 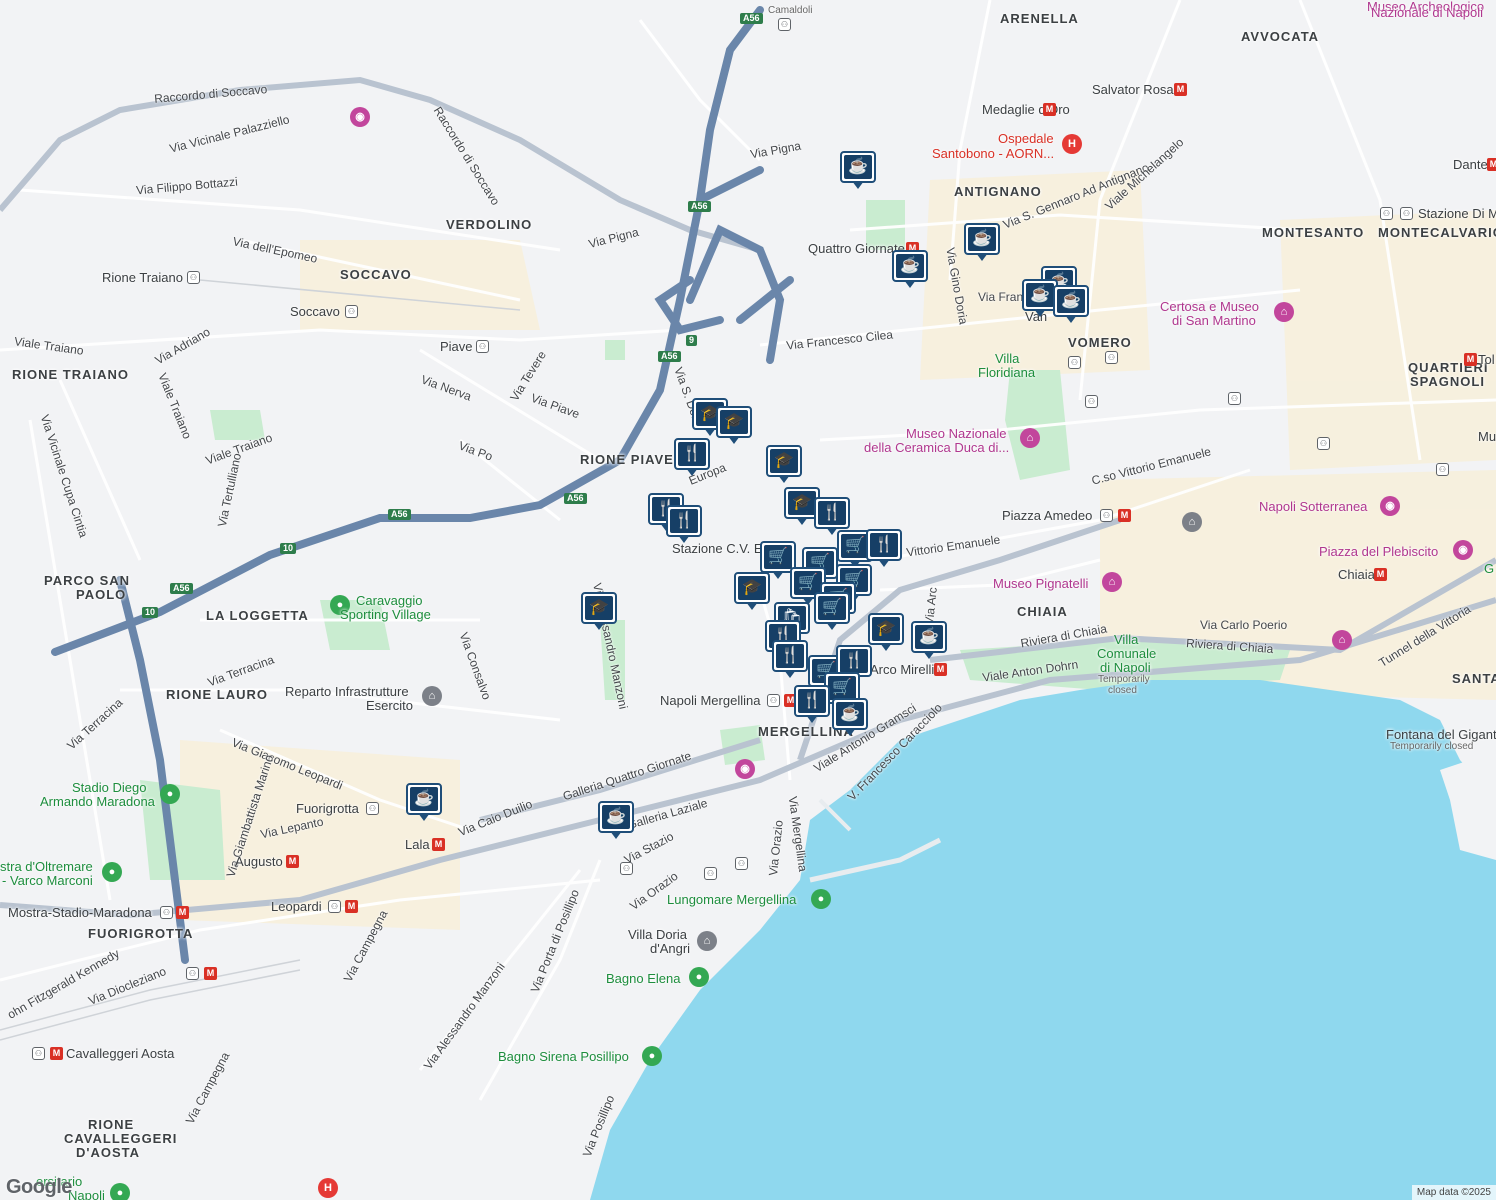 I want to click on marker-shopping-cart: 🛒, so click(x=832, y=612).